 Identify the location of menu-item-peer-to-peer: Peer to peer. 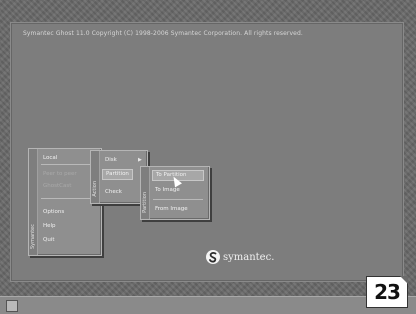
(60, 174).